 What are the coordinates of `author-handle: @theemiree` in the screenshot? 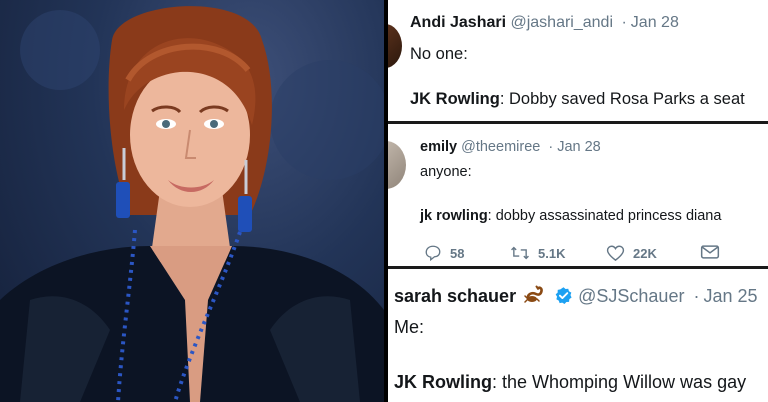 It's located at (500, 147).